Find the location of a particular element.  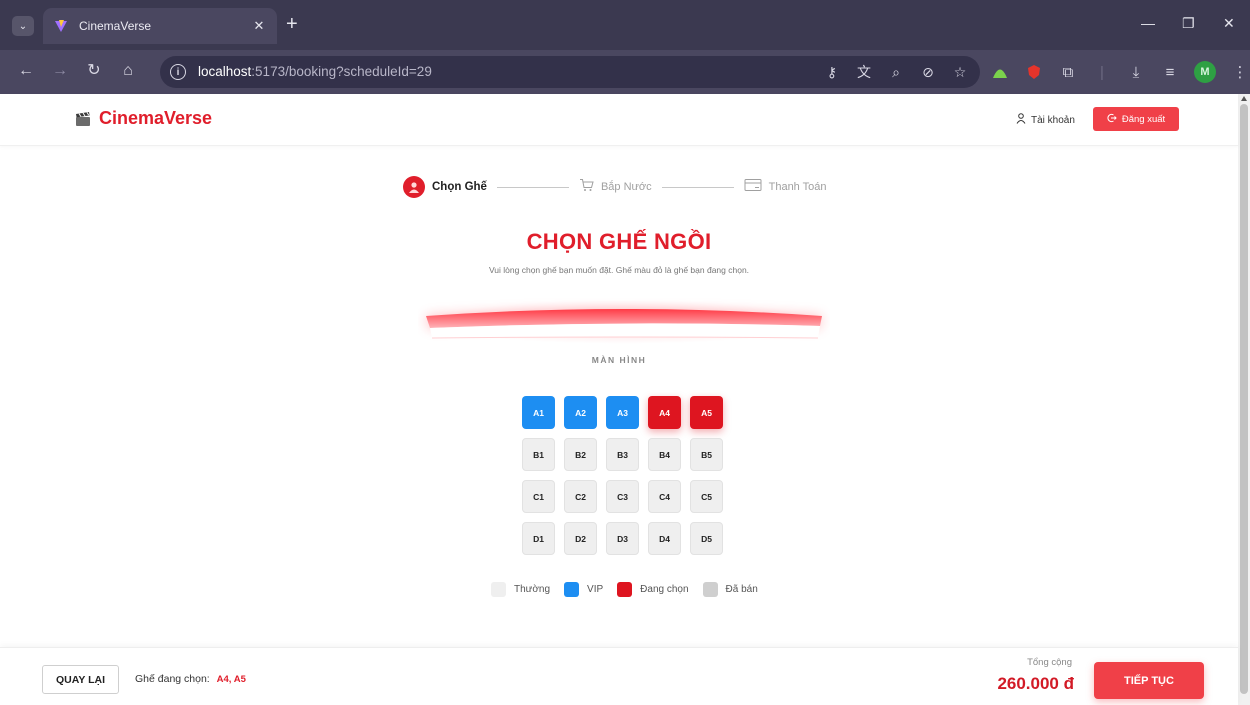

account-link: Tài khoản is located at coordinates (1045, 120).